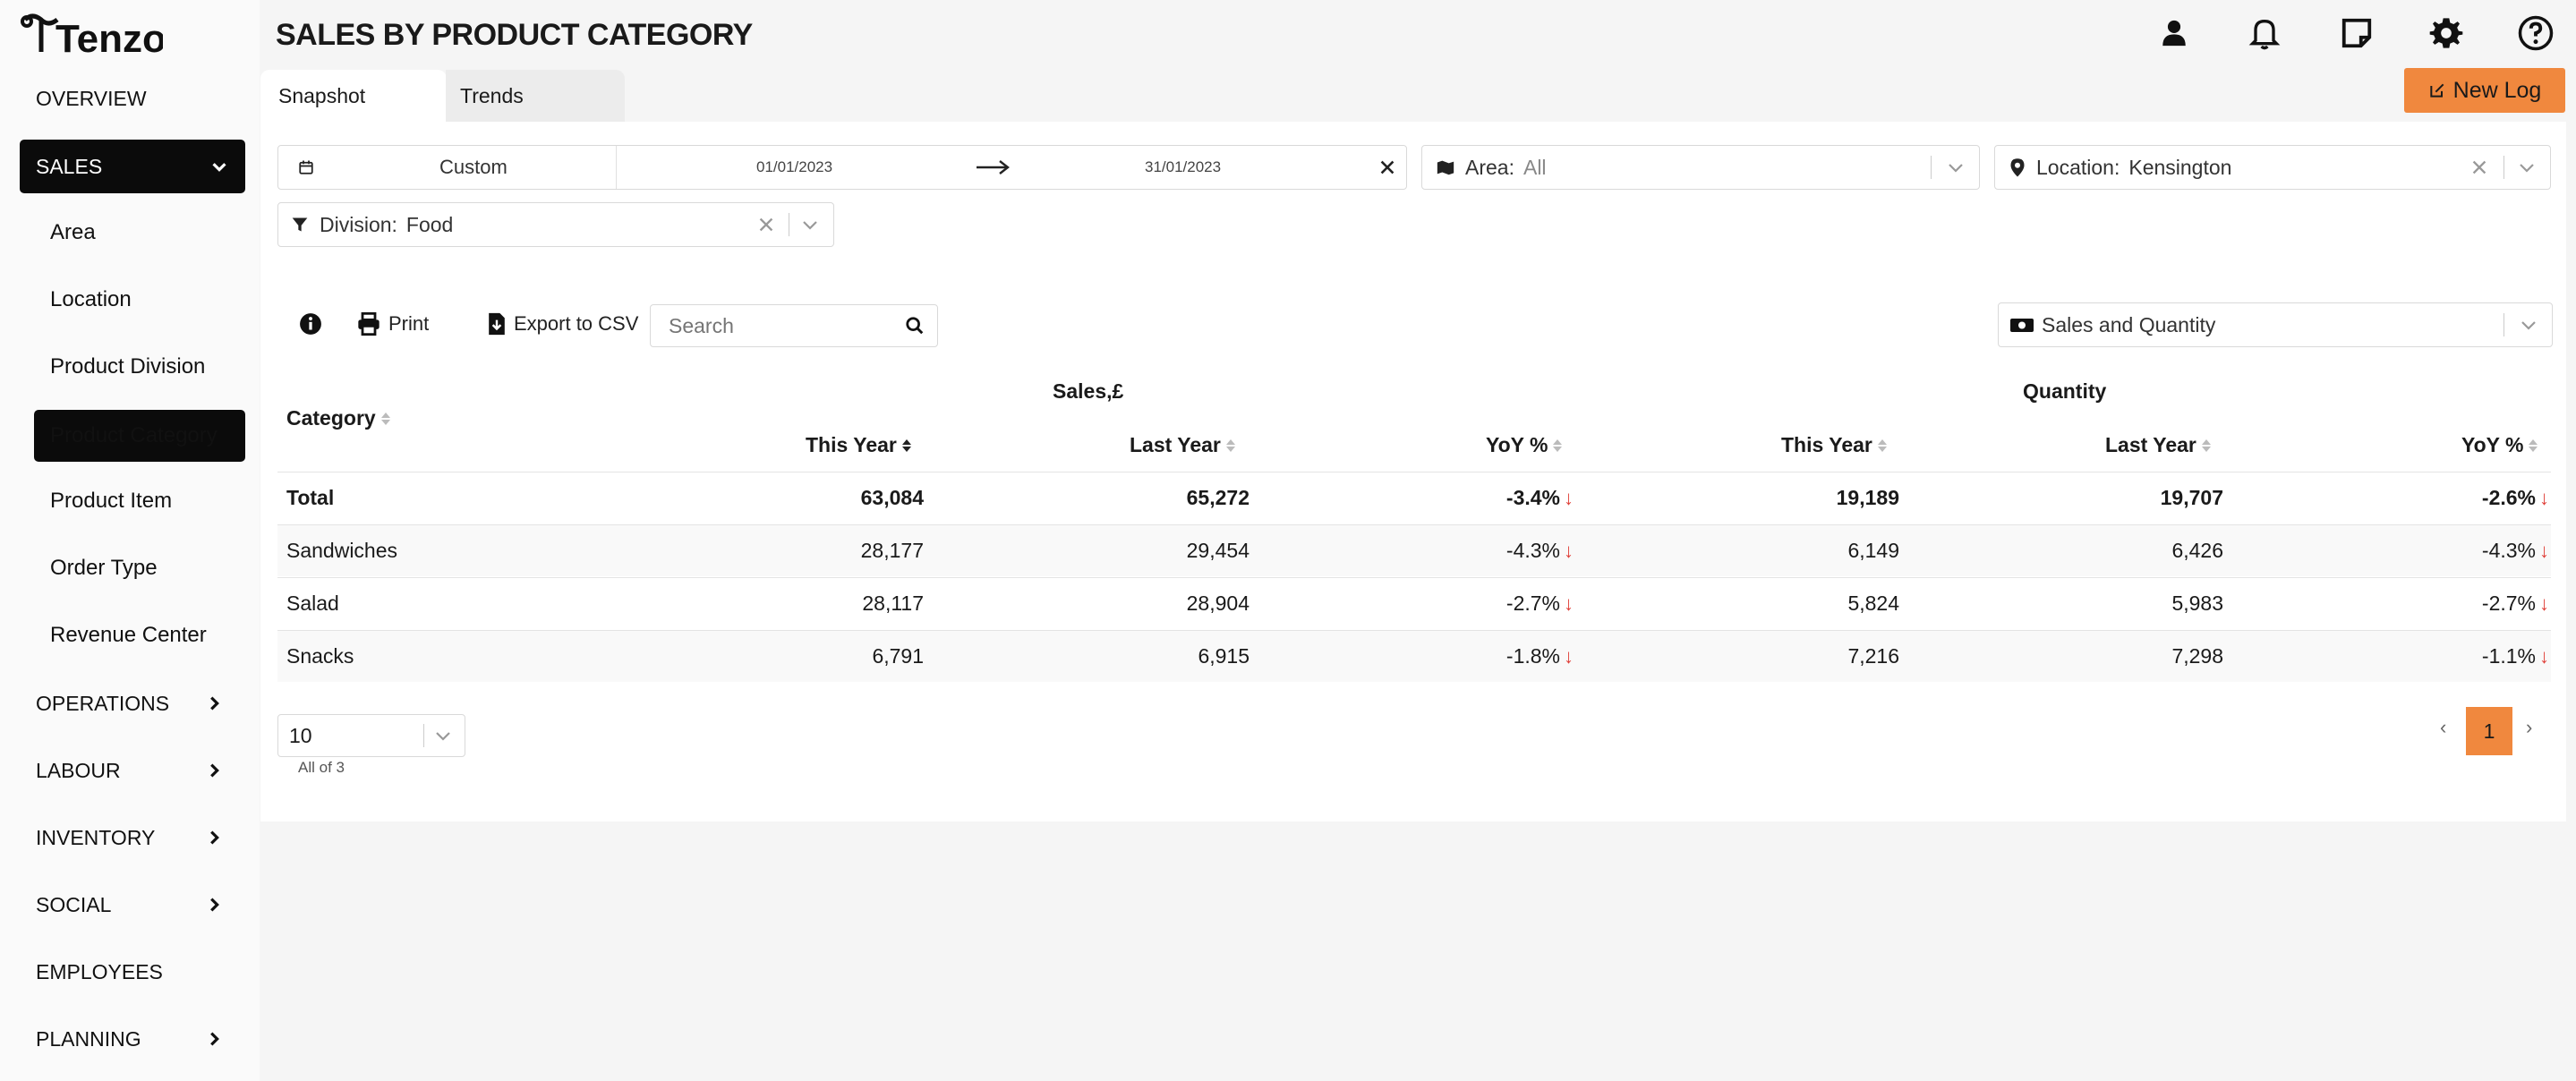 The image size is (2576, 1081). What do you see at coordinates (1183, 167) in the screenshot?
I see `date-to-input: 31/01/2023` at bounding box center [1183, 167].